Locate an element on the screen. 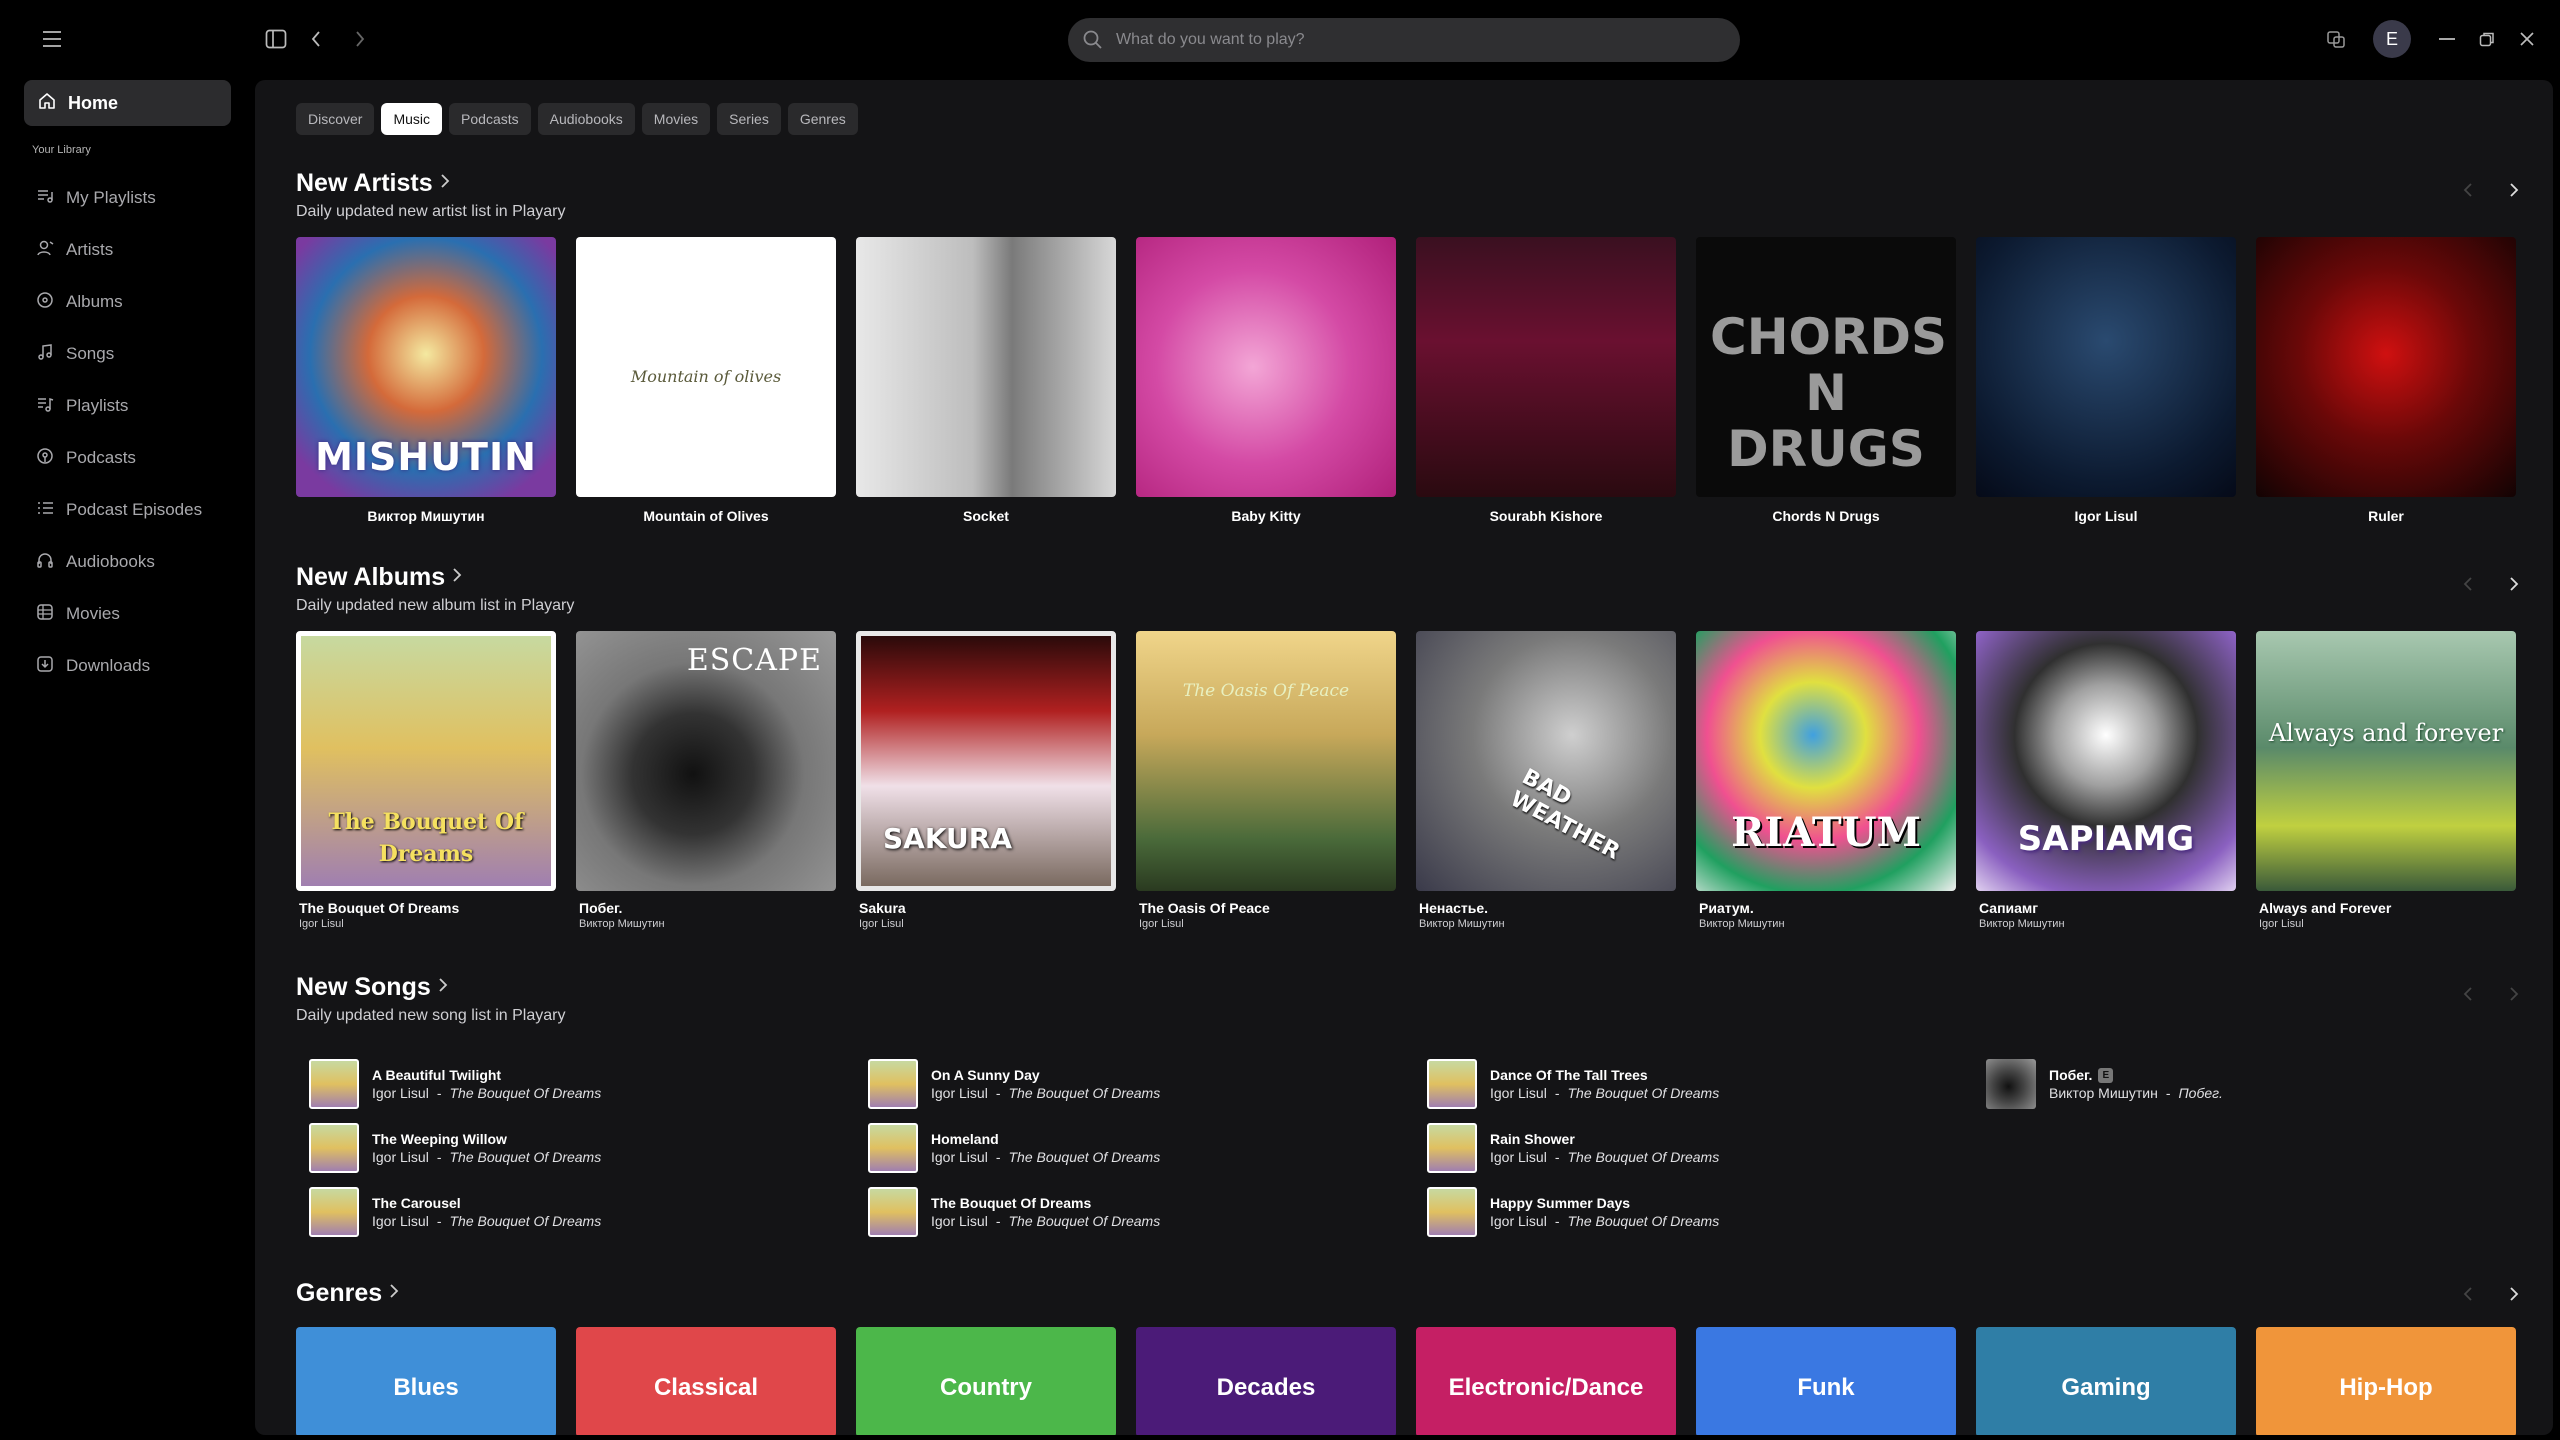 The width and height of the screenshot is (2560, 1440). sidebar-item-downloads: Downloads is located at coordinates (127, 666).